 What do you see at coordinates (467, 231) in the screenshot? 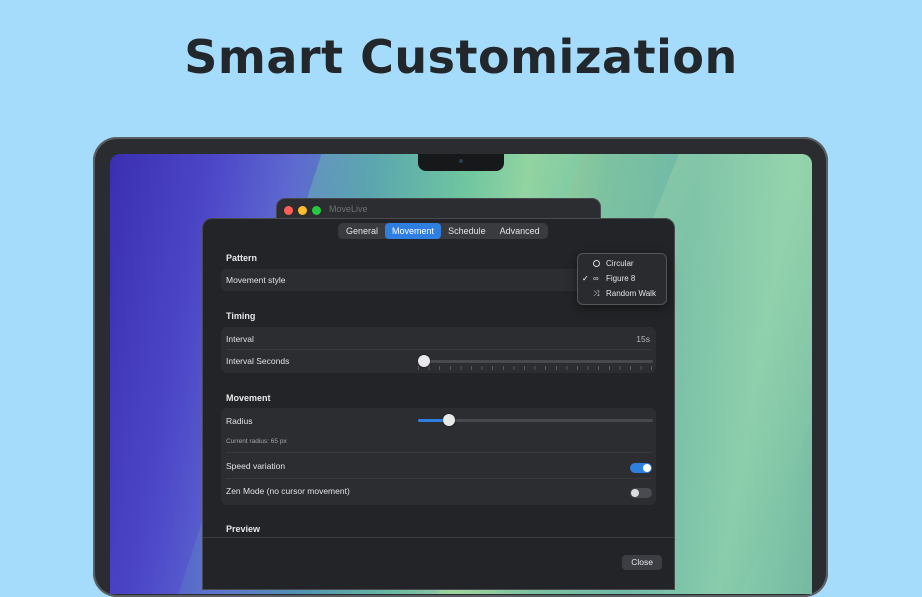
I see `tab-schedule: Schedule` at bounding box center [467, 231].